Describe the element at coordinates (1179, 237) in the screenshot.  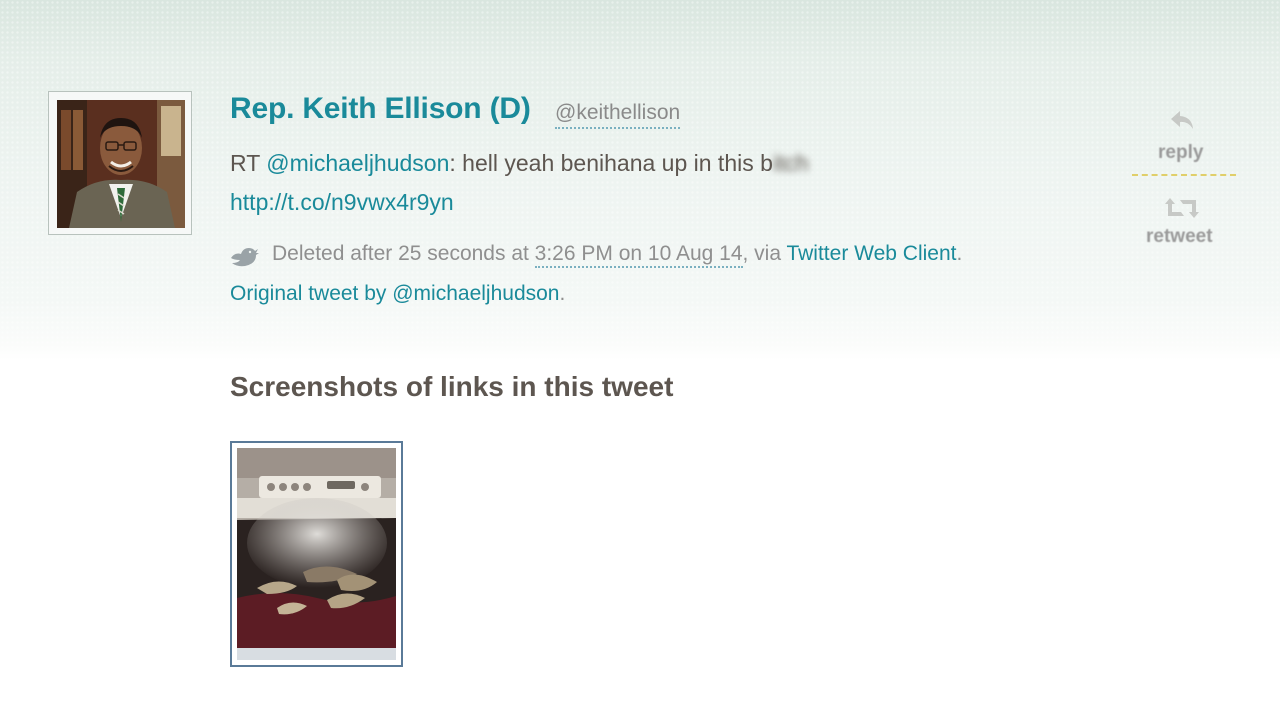
I see `retweet-button: retweet` at that location.